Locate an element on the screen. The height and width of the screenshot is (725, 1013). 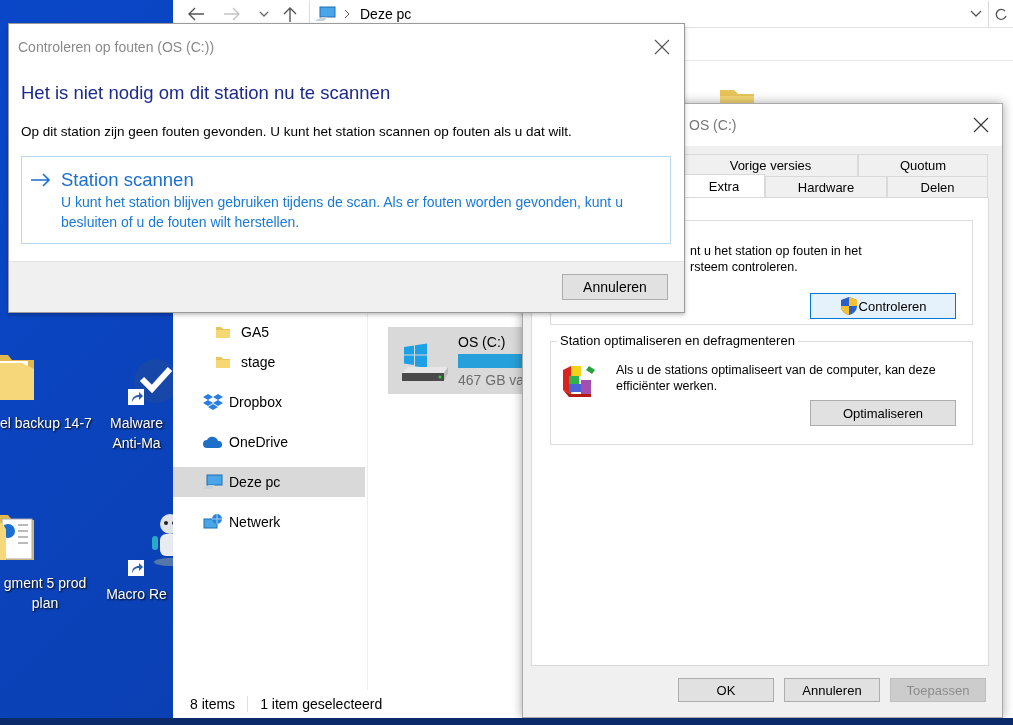
window-title: OS (C:) is located at coordinates (713, 125).